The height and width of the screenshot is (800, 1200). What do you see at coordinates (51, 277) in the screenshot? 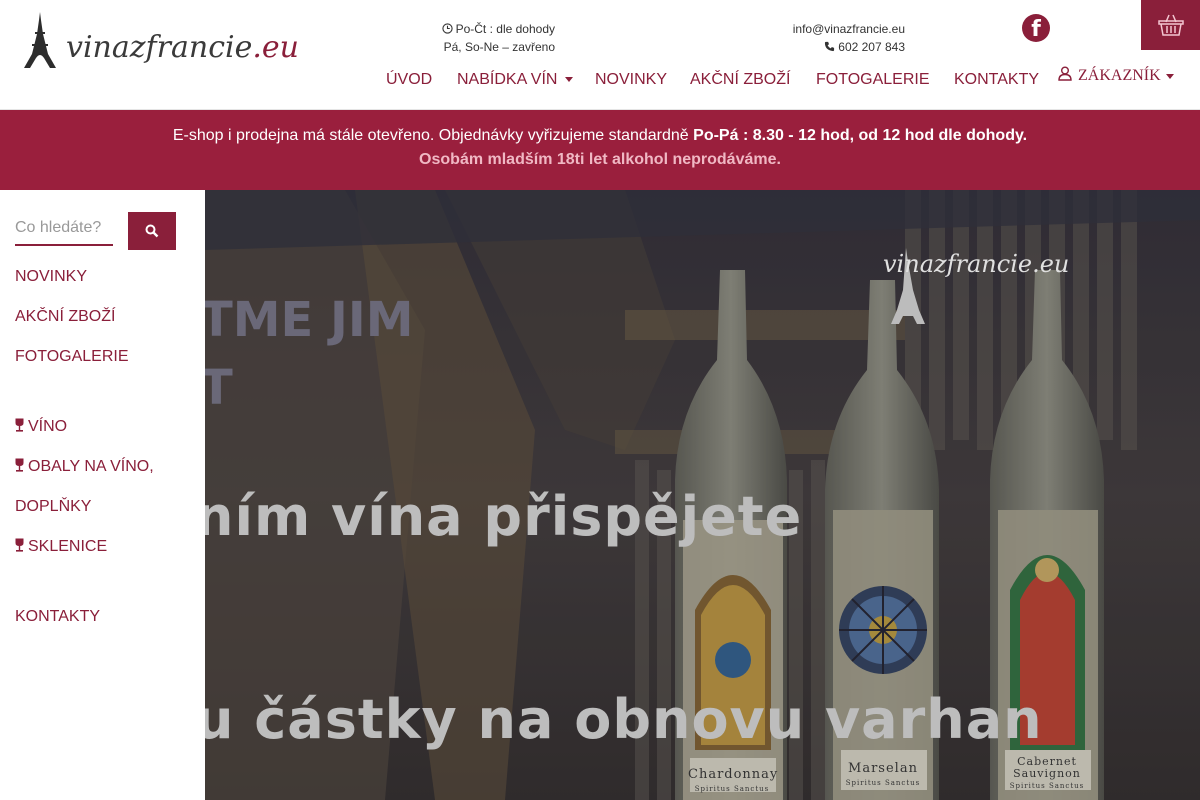
I see `sidebar-item-novinky: NOVINKY` at bounding box center [51, 277].